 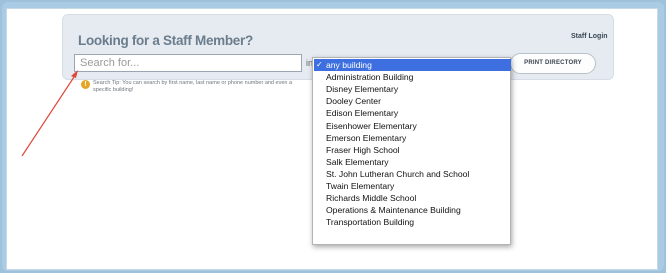 I want to click on panel-title: Looking for a Staff Member?, so click(x=165, y=40).